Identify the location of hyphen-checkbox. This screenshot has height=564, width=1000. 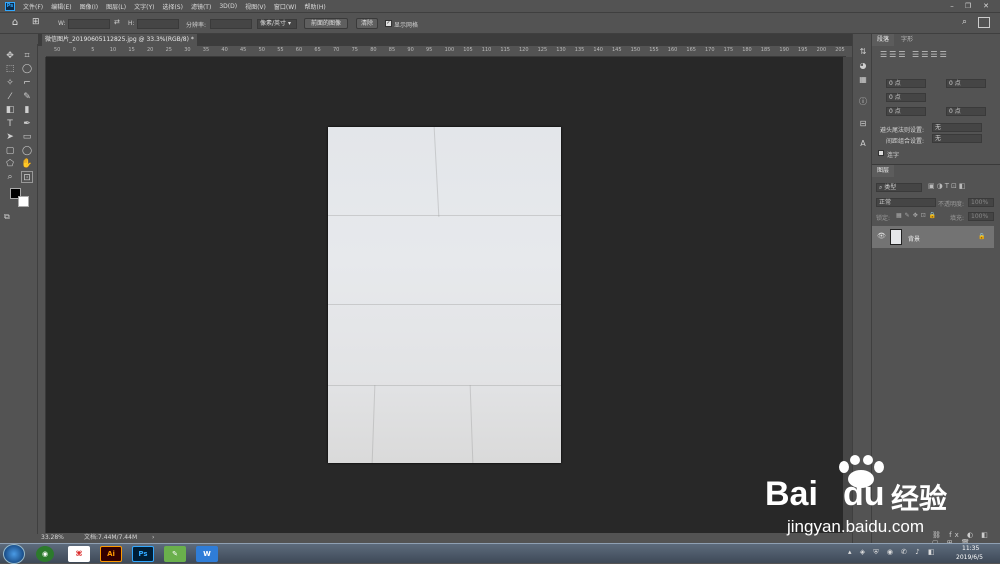
(881, 153).